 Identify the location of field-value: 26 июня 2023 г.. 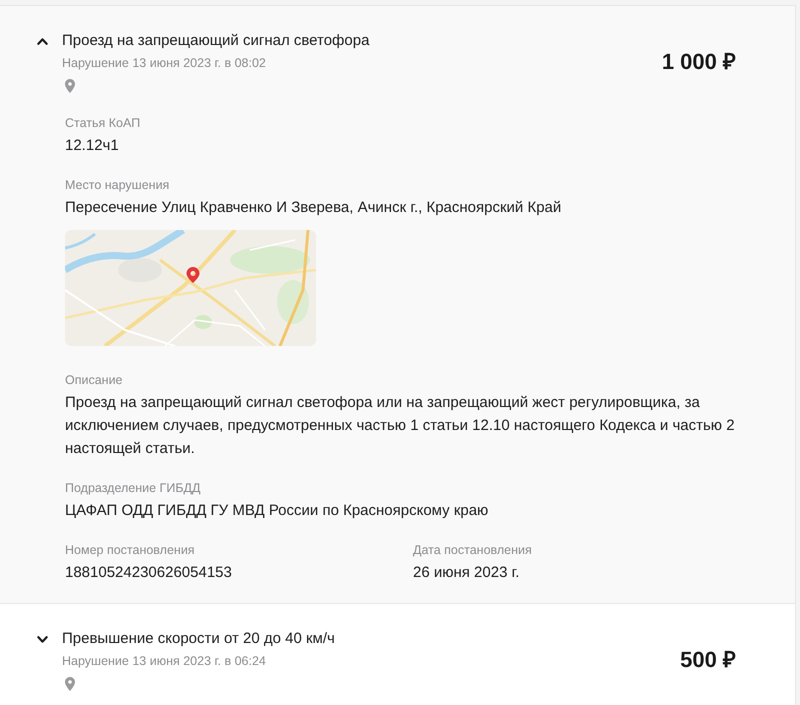
(466, 573).